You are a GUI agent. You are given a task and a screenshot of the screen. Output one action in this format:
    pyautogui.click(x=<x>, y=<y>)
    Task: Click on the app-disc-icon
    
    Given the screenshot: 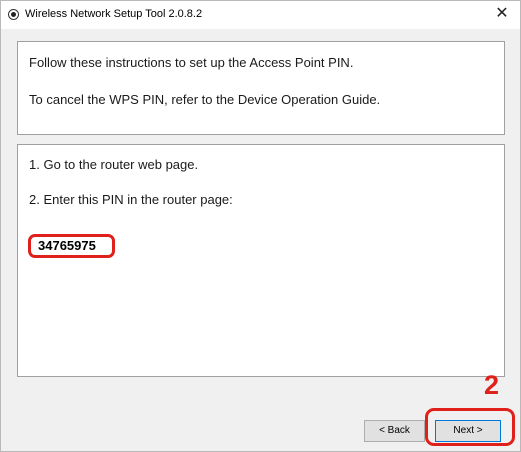 What is the action you would take?
    pyautogui.click(x=13, y=14)
    